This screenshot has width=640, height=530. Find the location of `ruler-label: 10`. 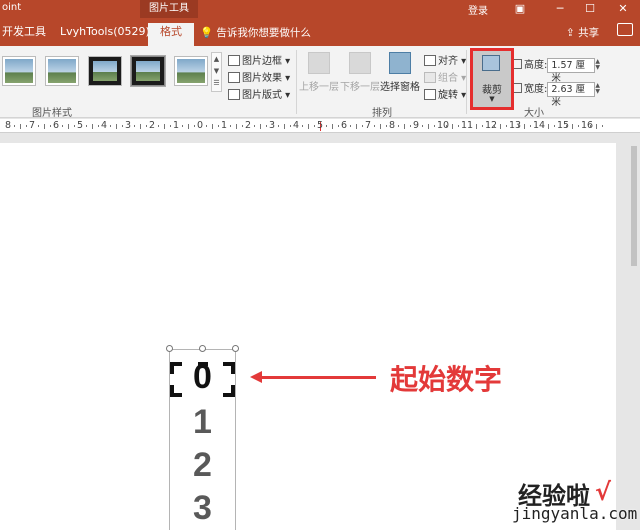

ruler-label: 10 is located at coordinates (443, 125).